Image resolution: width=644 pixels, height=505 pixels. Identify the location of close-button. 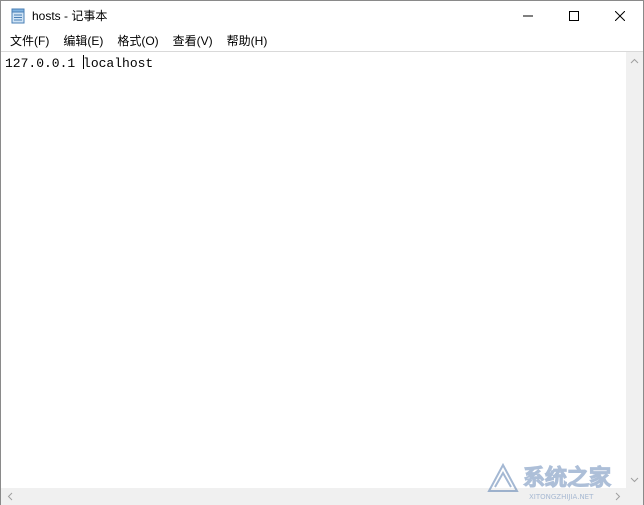
(620, 16).